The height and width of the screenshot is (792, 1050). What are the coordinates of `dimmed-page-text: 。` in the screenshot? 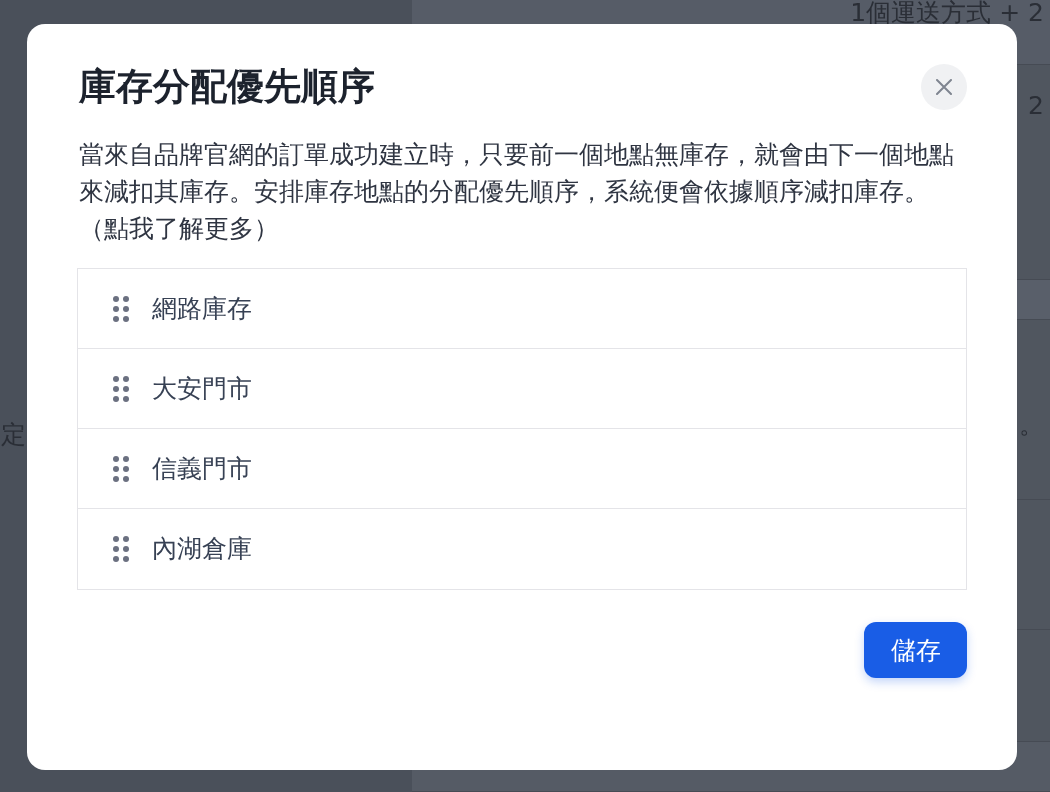 It's located at (1031, 425).